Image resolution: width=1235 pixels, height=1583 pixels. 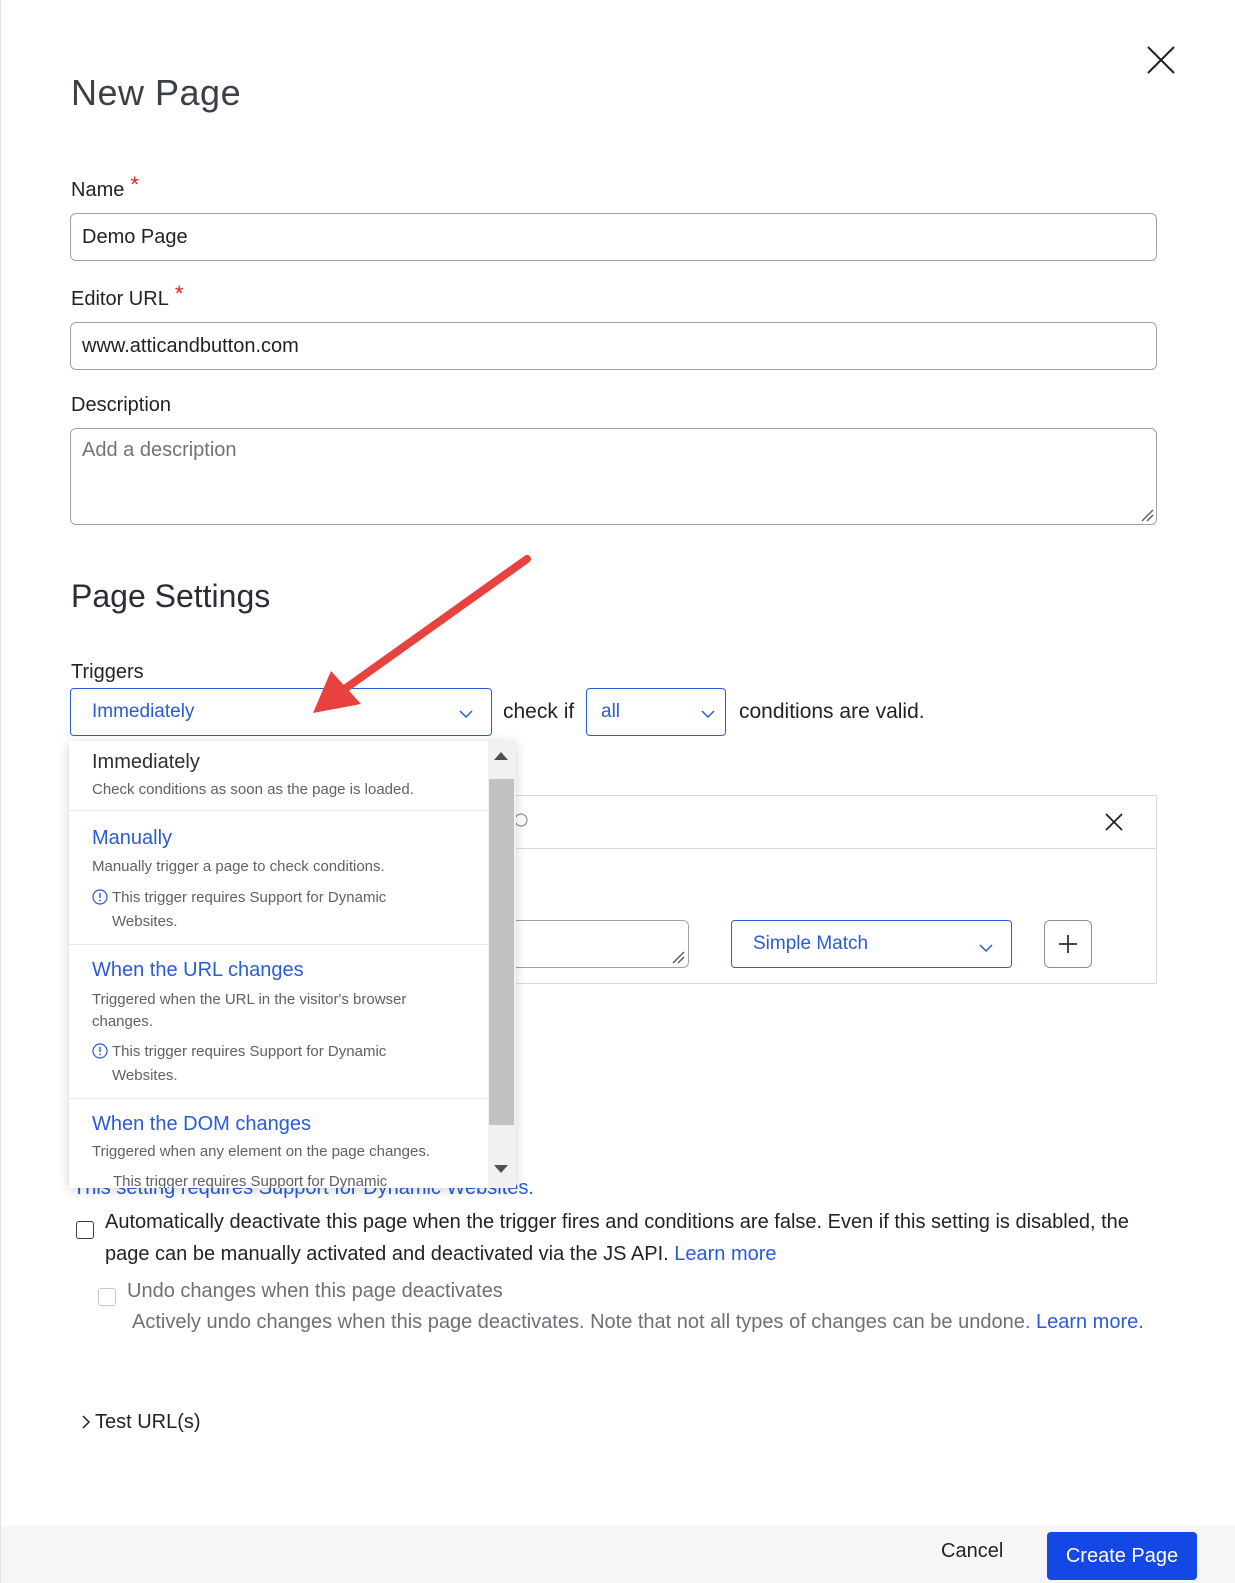 What do you see at coordinates (521, 820) in the screenshot?
I see `help-icon` at bounding box center [521, 820].